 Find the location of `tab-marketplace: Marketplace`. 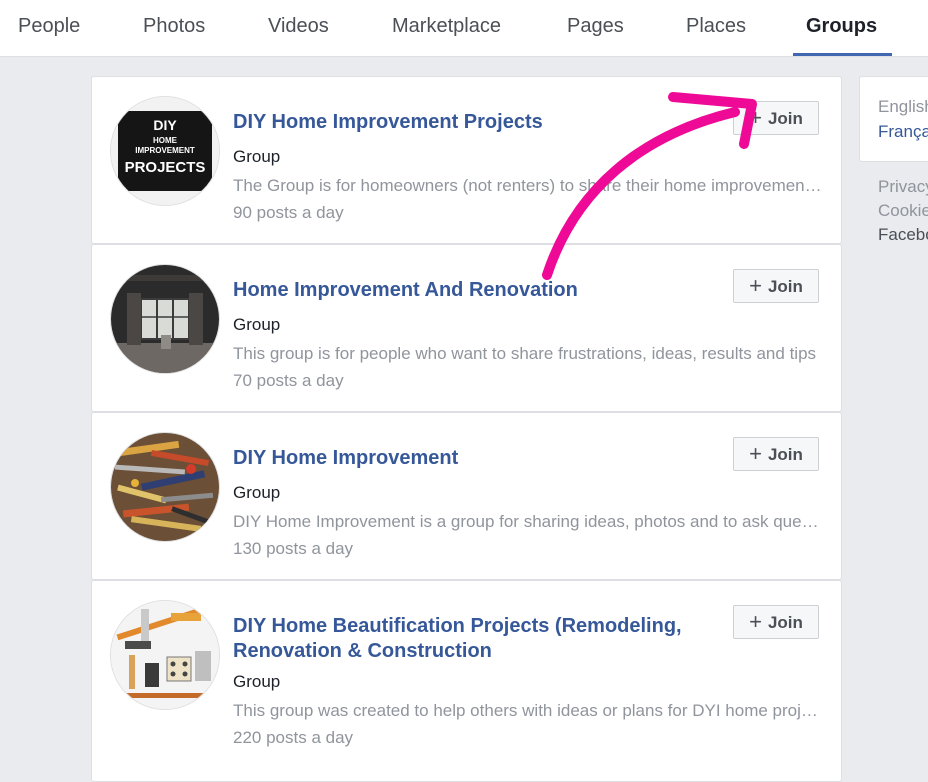

tab-marketplace: Marketplace is located at coordinates (446, 28).